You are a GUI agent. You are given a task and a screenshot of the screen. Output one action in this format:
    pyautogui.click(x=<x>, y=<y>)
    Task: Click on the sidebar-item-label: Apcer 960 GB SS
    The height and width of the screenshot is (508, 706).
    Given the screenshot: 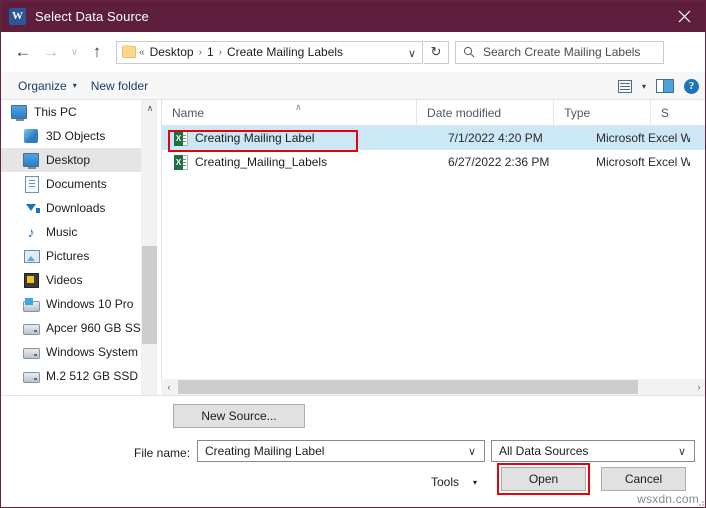 What is the action you would take?
    pyautogui.click(x=93, y=328)
    